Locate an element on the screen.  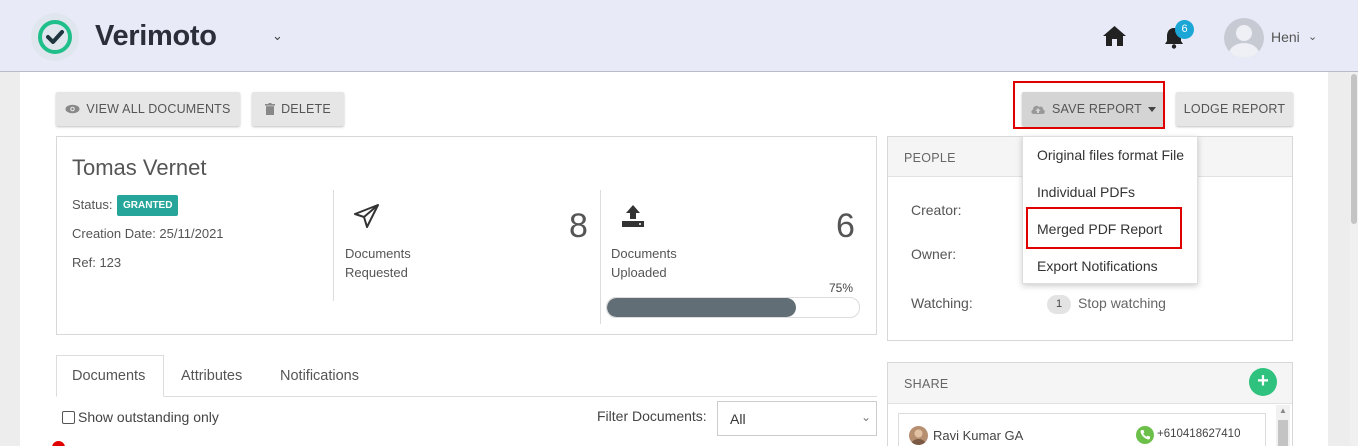
save-report-highlight is located at coordinates (1089, 105).